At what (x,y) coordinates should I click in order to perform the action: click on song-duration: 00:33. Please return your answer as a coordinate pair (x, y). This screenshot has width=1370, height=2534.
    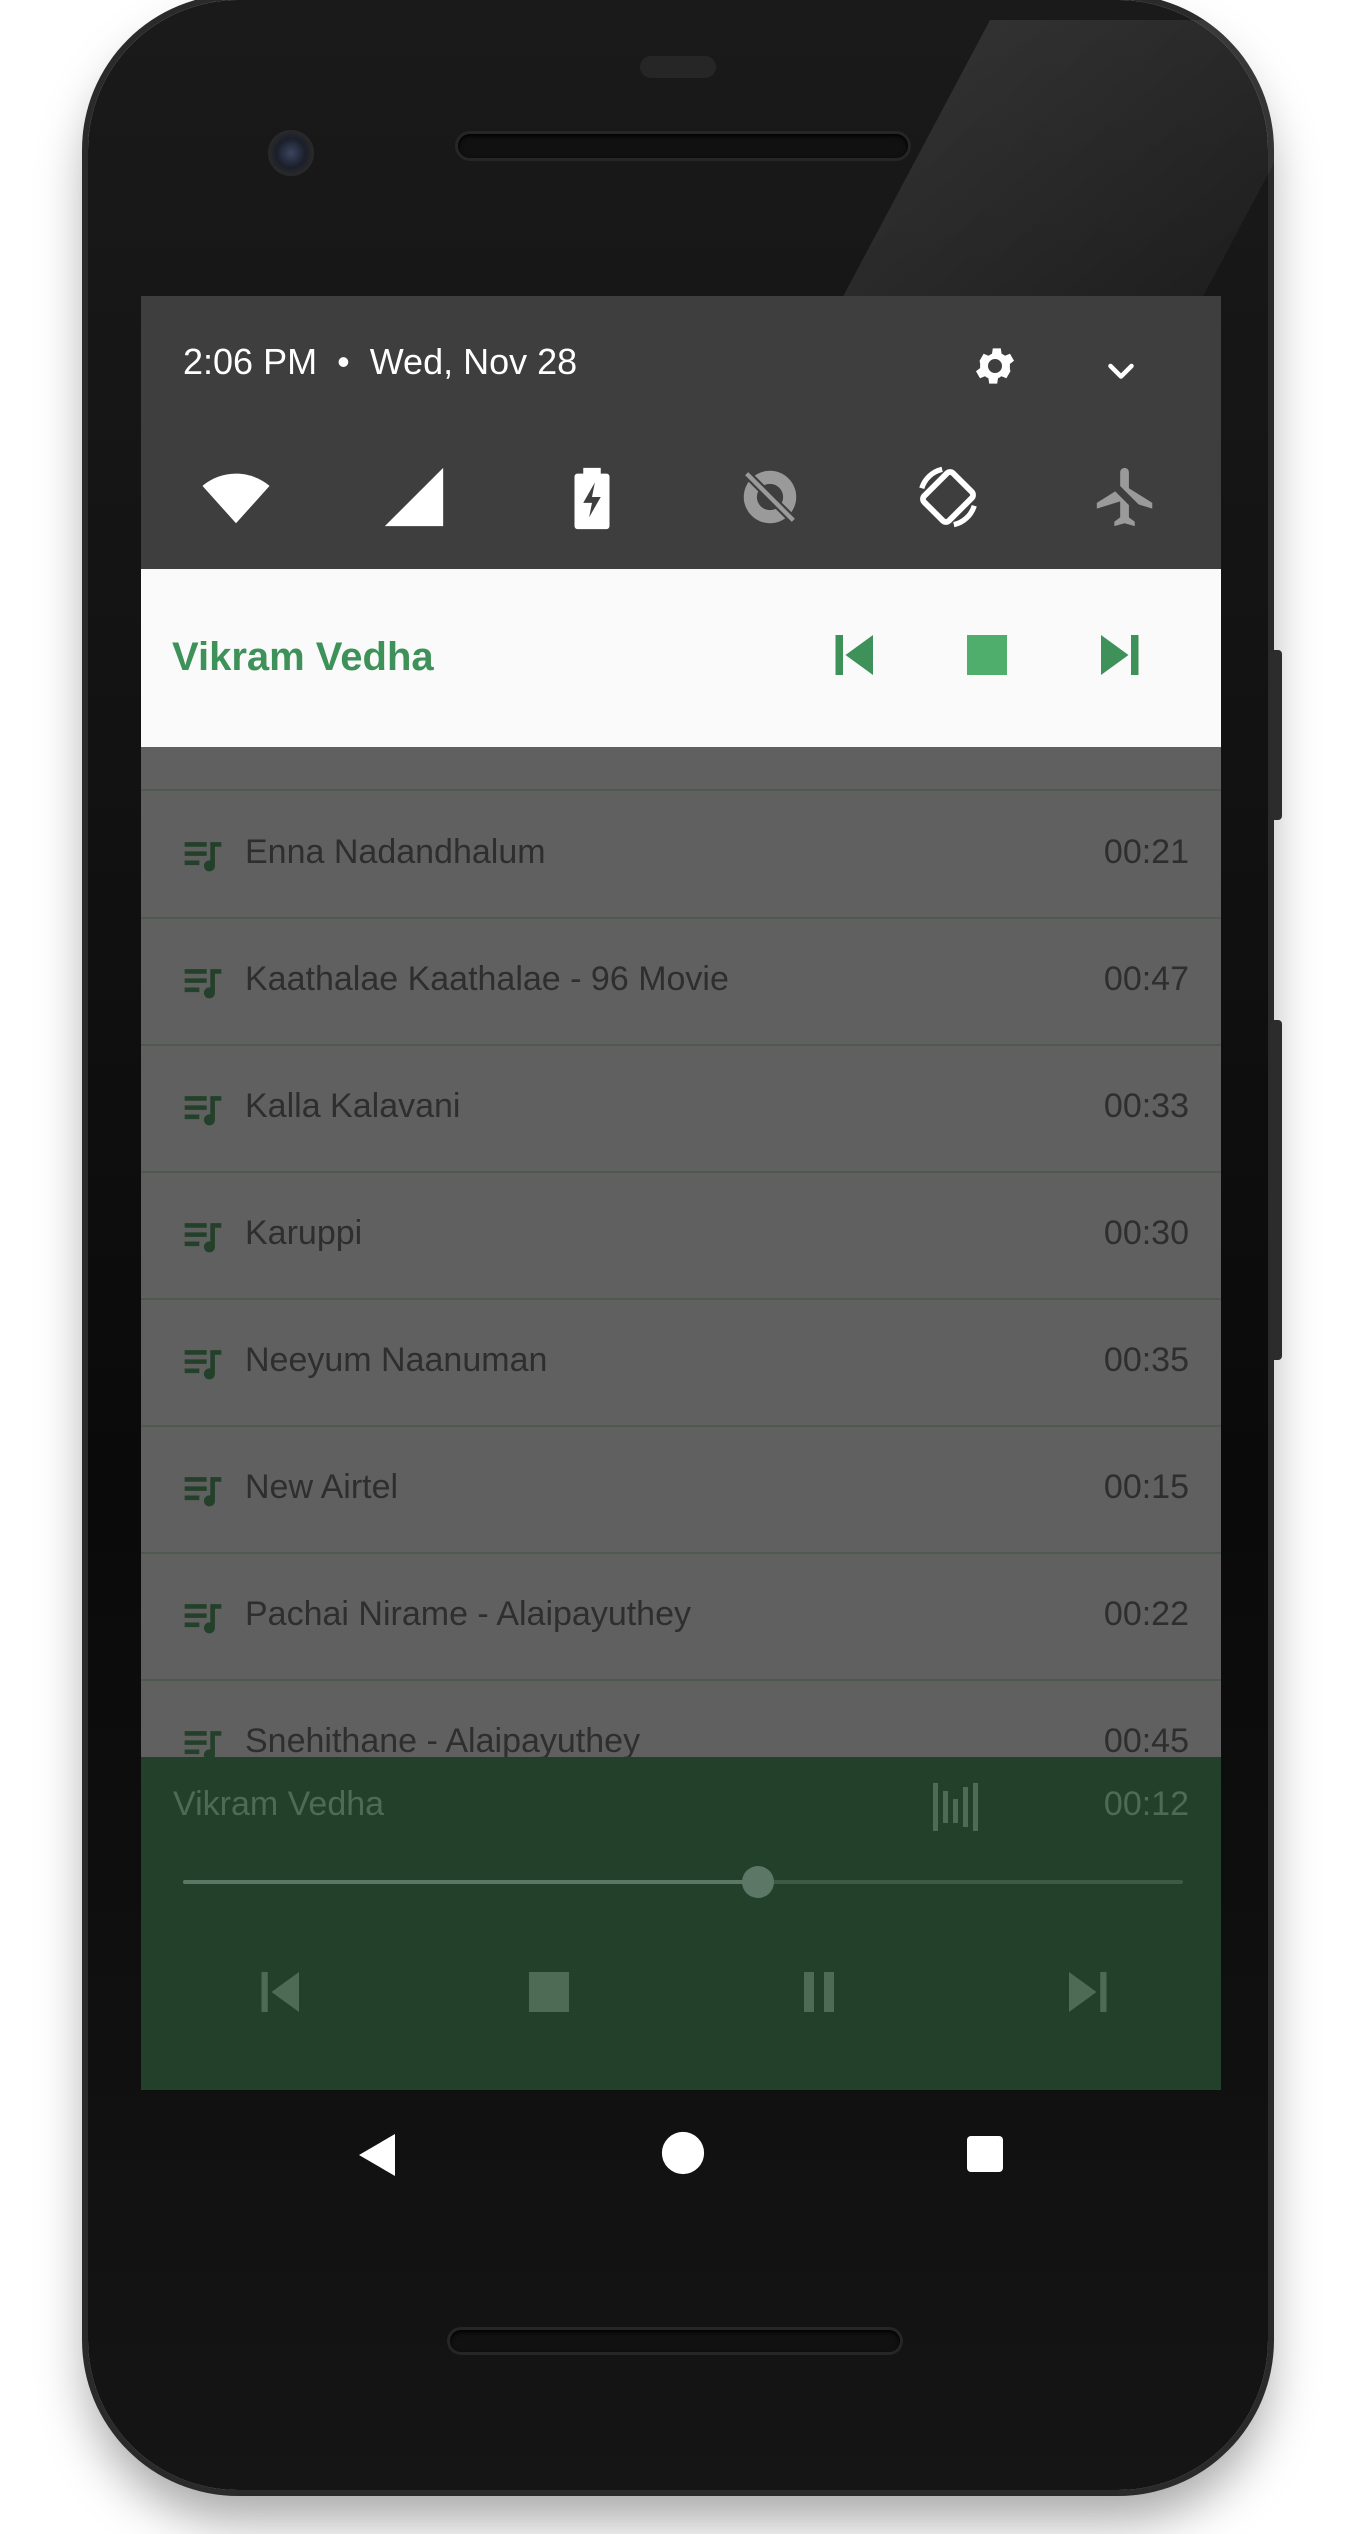
    Looking at the image, I should click on (1146, 1106).